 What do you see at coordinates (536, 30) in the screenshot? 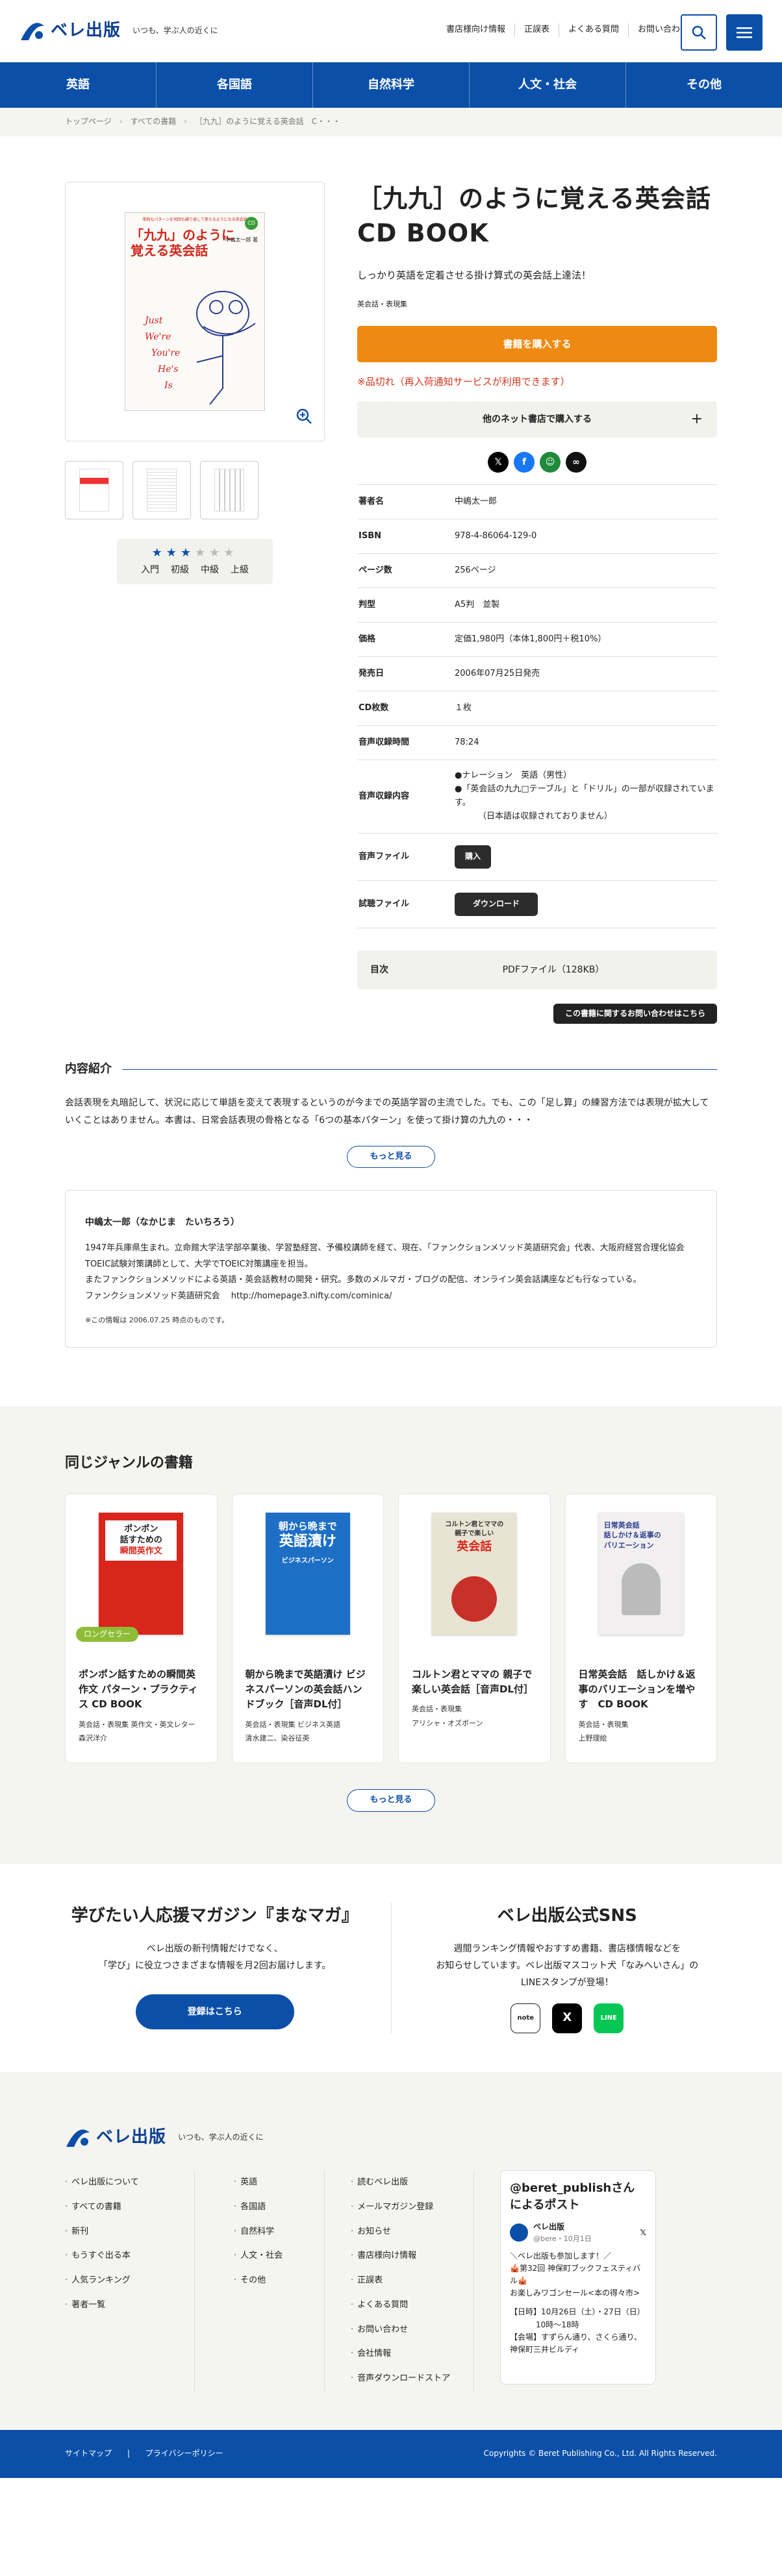
I see `header-link-errata: 正誤表` at bounding box center [536, 30].